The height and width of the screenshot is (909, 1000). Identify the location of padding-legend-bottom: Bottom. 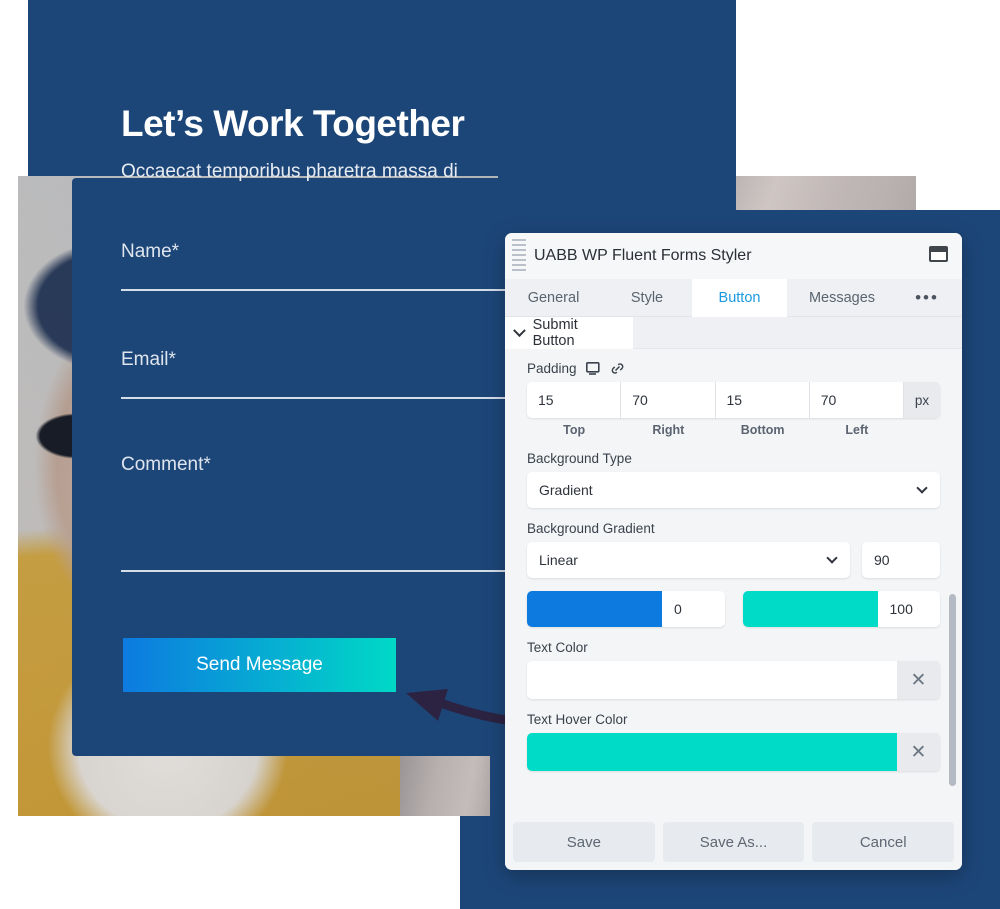
(762, 430).